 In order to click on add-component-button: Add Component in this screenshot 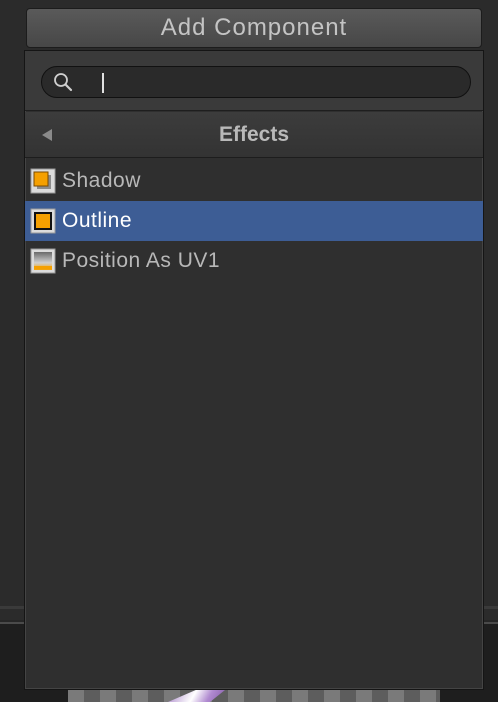, I will do `click(254, 28)`.